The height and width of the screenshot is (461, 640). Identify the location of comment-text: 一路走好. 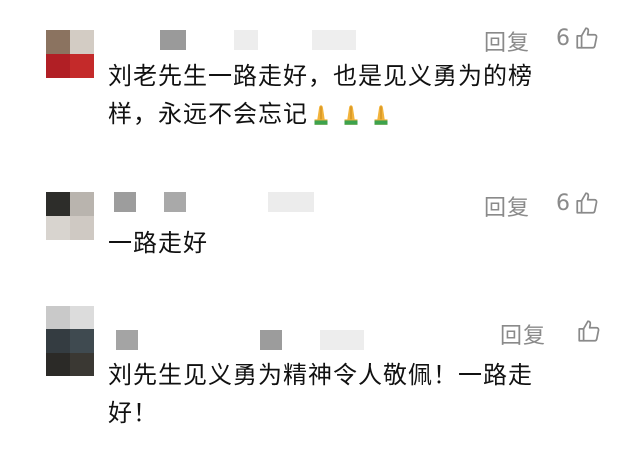
(158, 243).